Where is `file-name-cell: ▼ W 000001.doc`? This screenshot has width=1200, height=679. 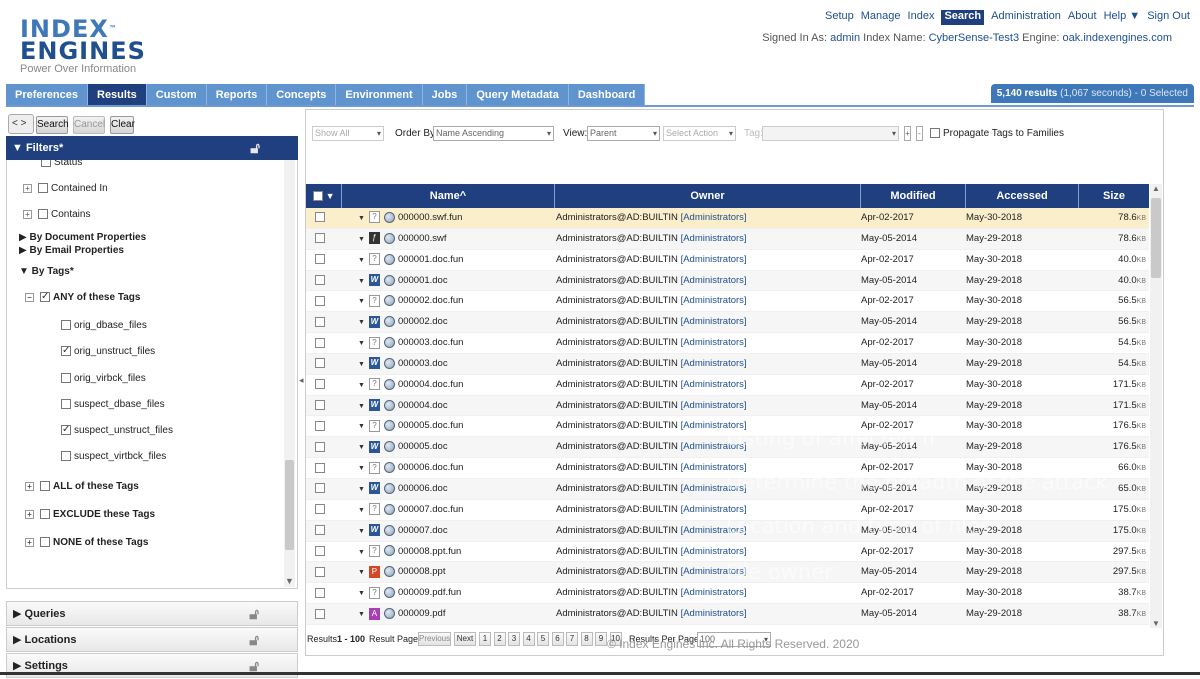
file-name-cell: ▼ W 000001.doc is located at coordinates (444, 281).